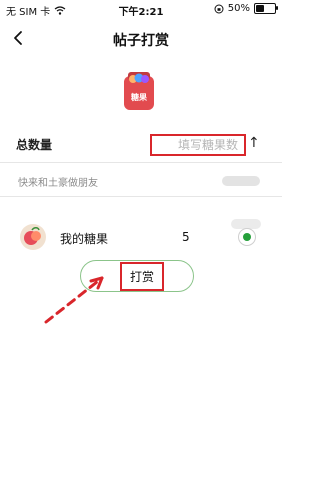  Describe the element at coordinates (260, 8) in the screenshot. I see `battery-level` at that location.